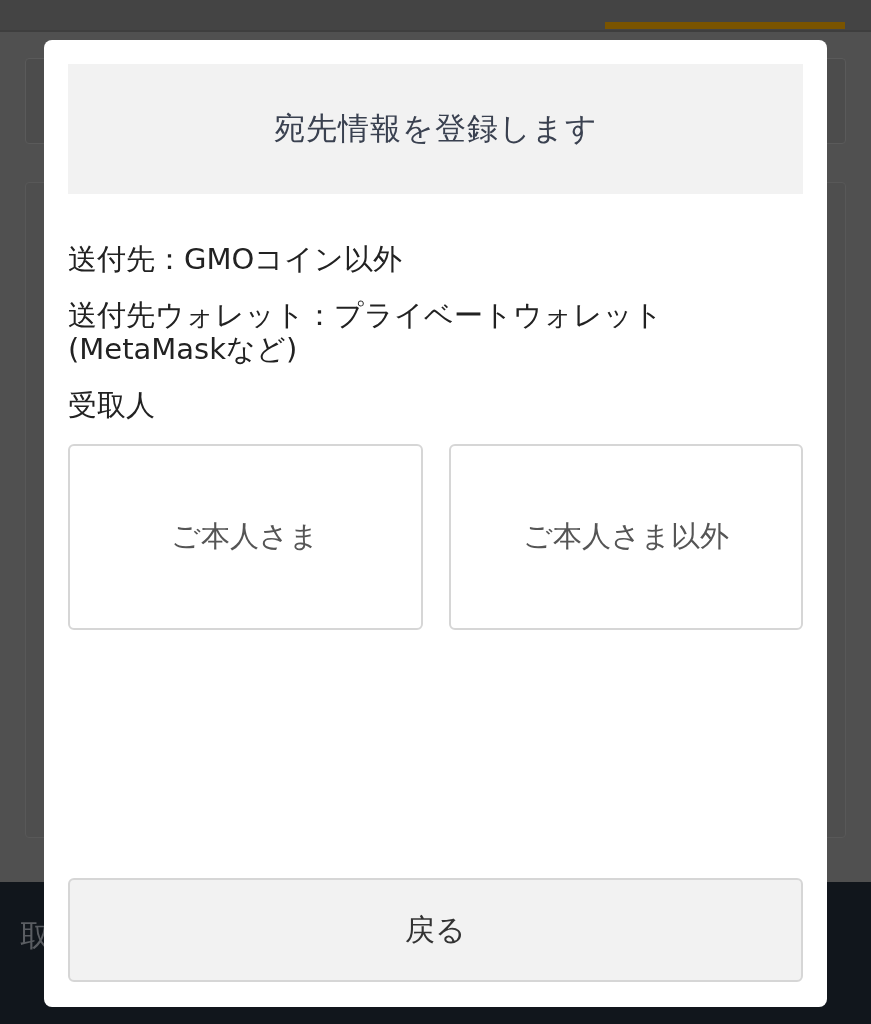  What do you see at coordinates (112, 405) in the screenshot?
I see `recipient-label: 受取人` at bounding box center [112, 405].